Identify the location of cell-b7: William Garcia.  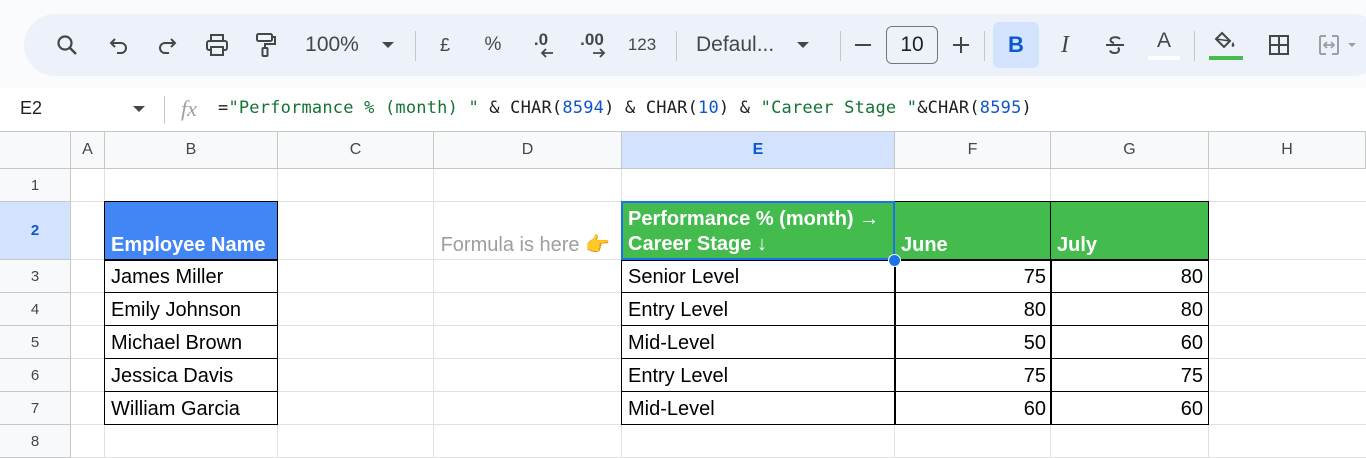
(191, 408).